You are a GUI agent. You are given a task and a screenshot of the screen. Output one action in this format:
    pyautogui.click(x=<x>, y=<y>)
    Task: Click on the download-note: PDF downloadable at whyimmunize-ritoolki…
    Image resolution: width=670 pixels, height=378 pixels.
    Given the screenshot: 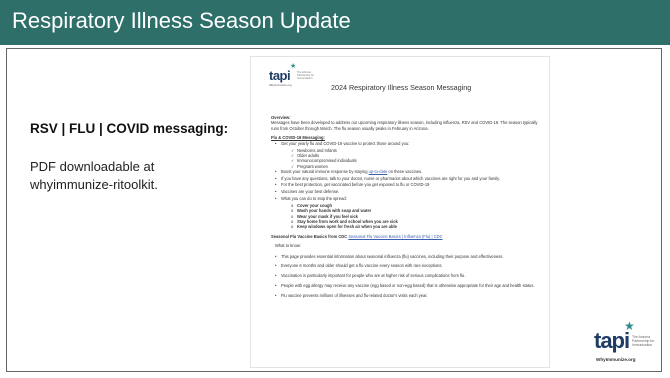 What is the action you would take?
    pyautogui.click(x=135, y=175)
    